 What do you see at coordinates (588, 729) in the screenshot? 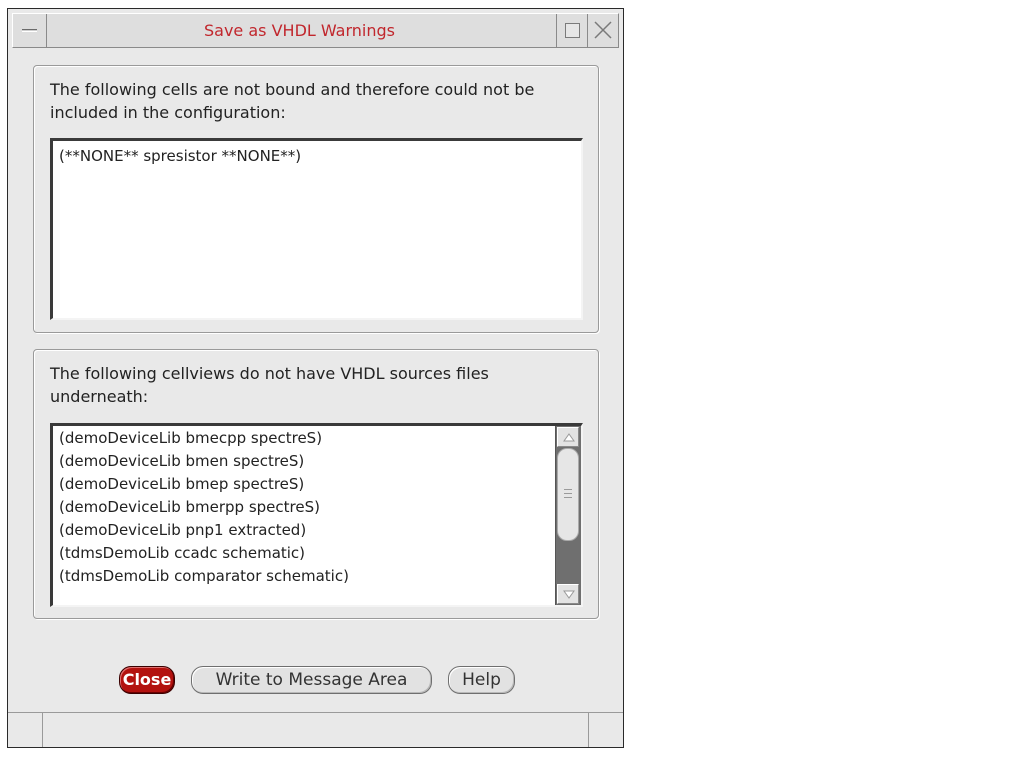
I see `resize-handle-right` at bounding box center [588, 729].